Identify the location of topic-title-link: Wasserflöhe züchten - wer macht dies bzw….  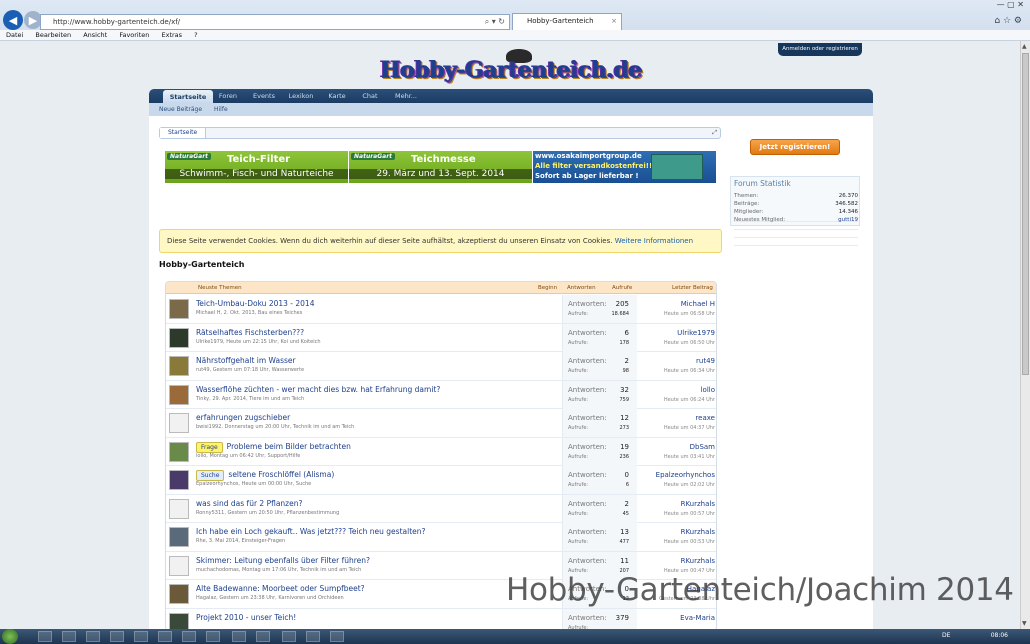
(318, 389).